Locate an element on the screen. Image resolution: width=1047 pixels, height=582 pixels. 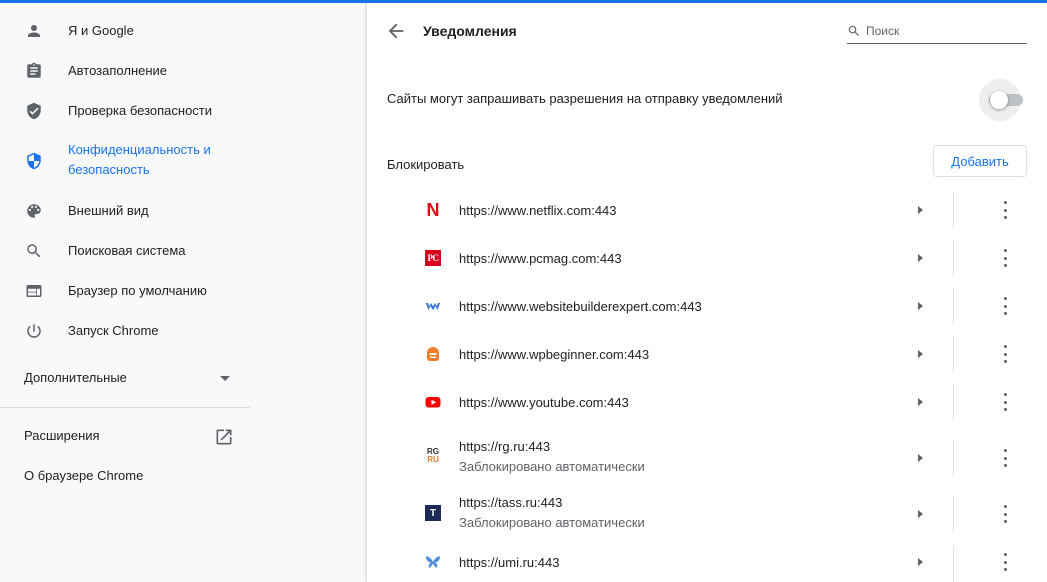
tass-logo-text: T is located at coordinates (433, 513).